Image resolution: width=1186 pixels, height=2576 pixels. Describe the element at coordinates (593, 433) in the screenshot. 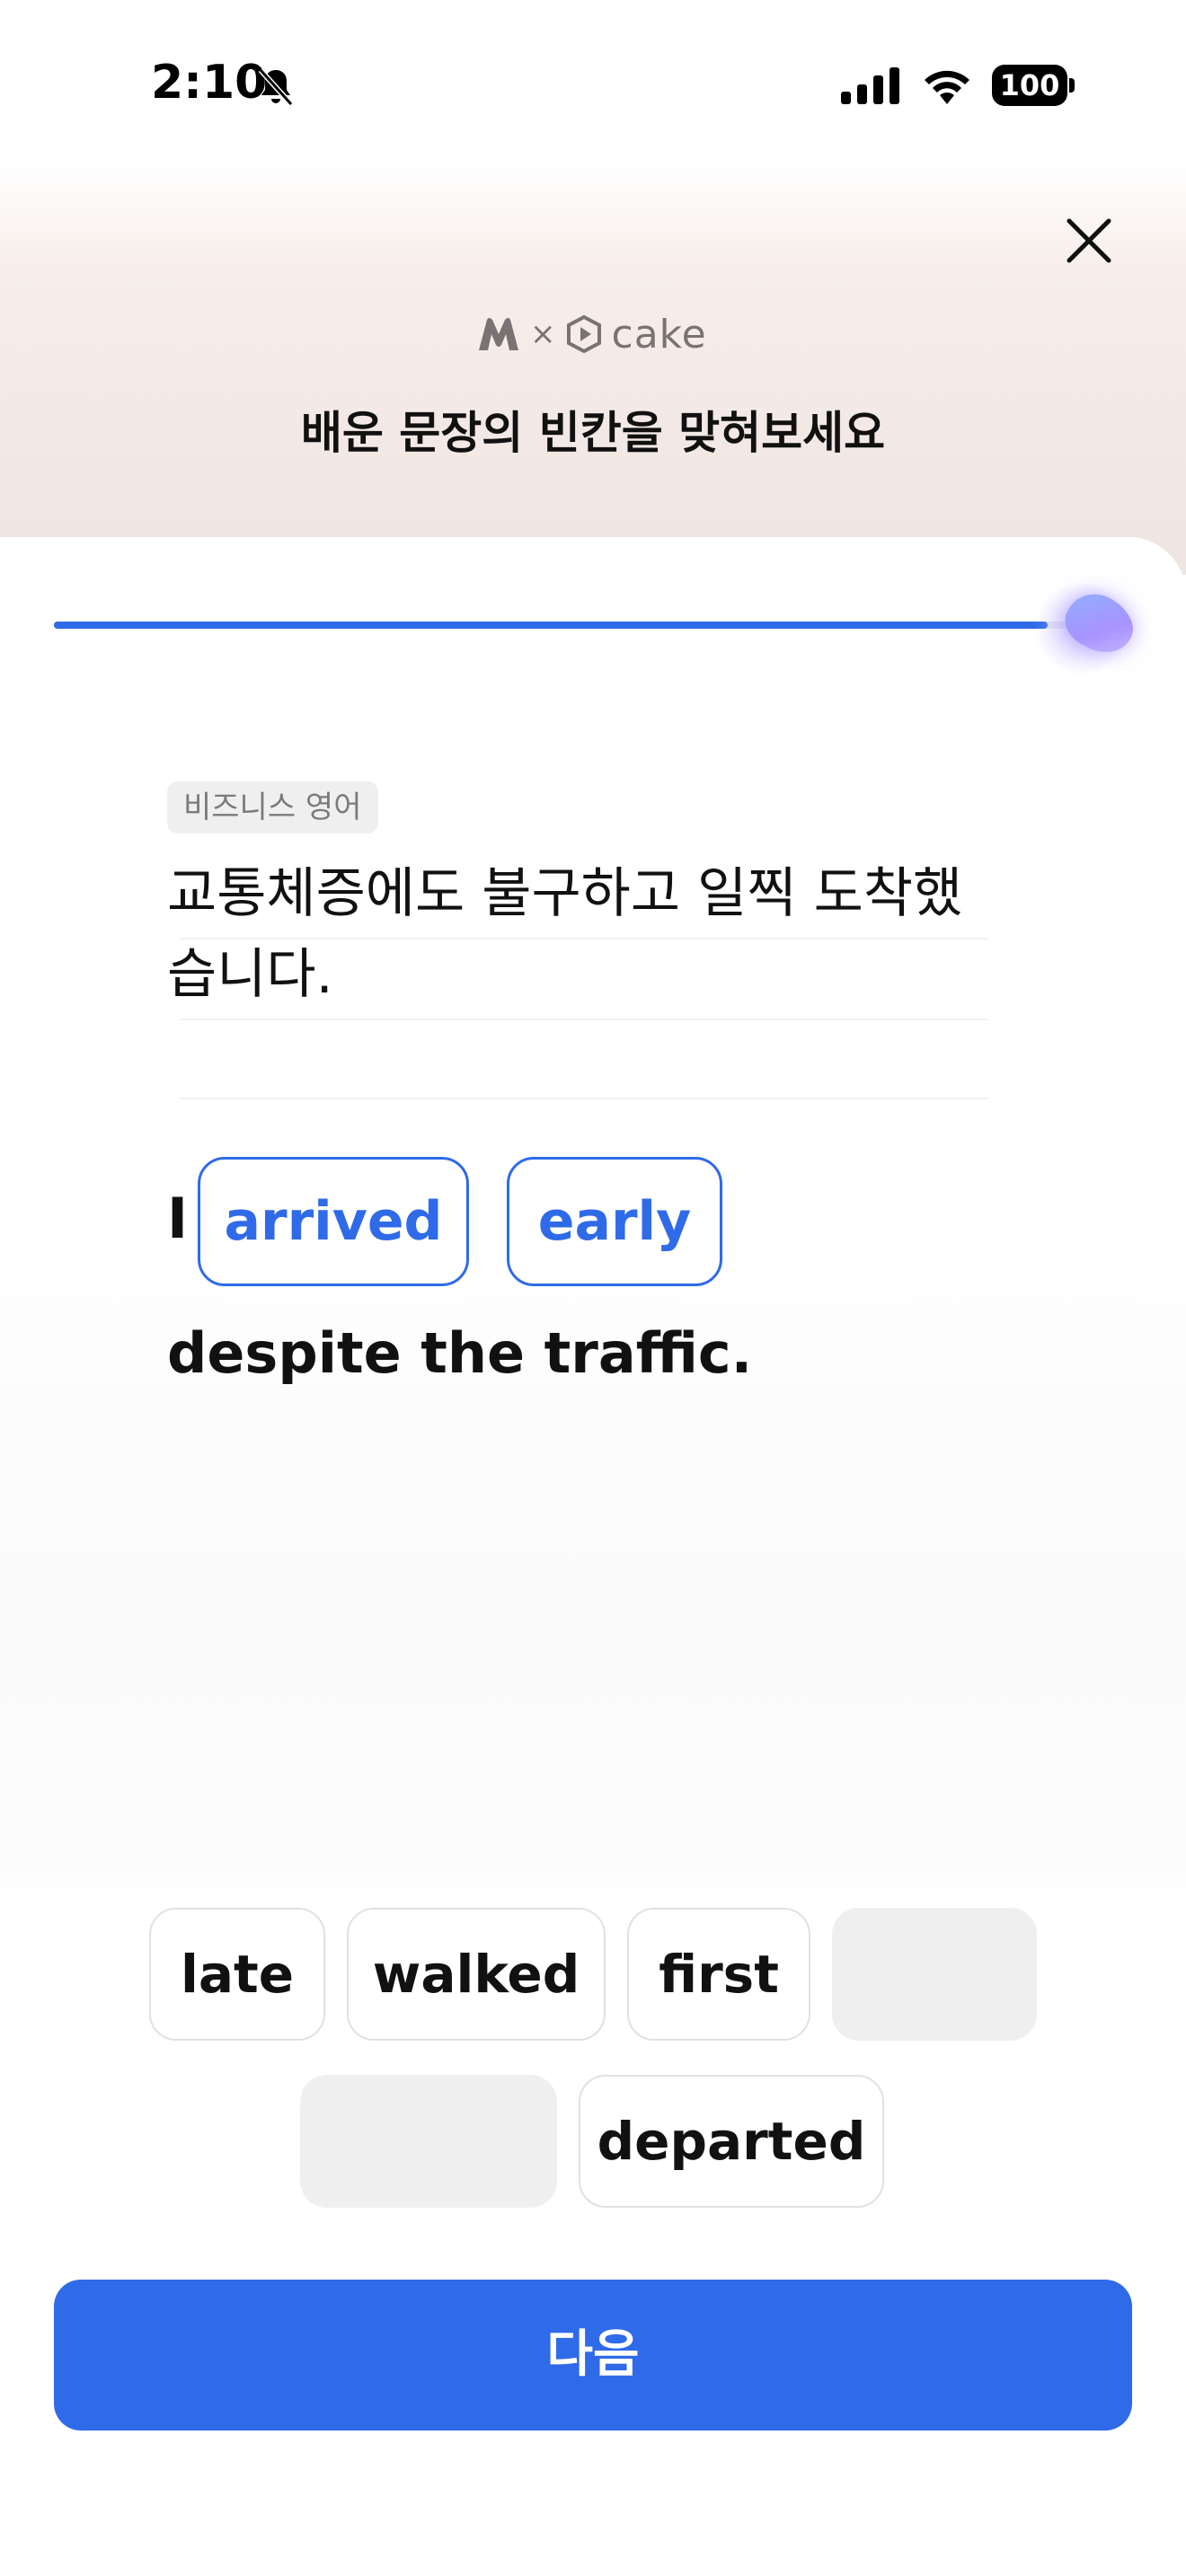

I see `page-subtitle: 배운 문장의 빈칸을 맞혀보세요` at that location.